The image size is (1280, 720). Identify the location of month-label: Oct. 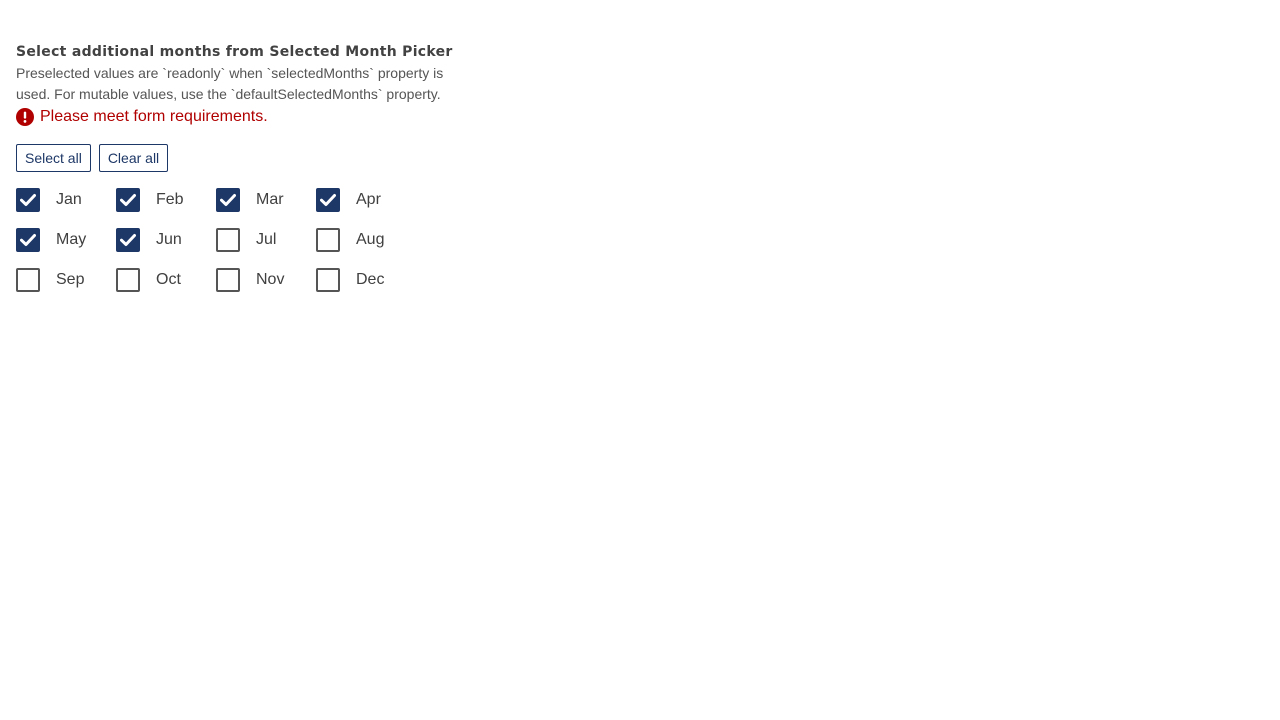
(168, 279).